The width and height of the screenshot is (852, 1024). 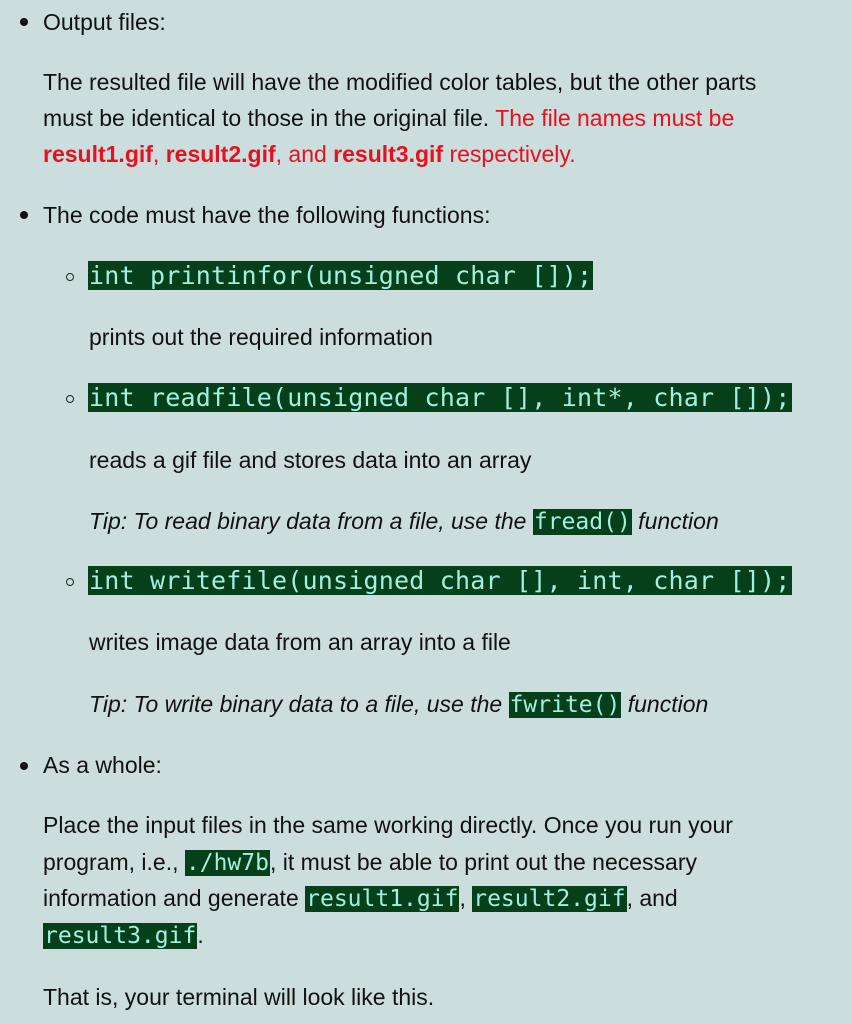 I want to click on code-hw7b: ./hw7b, so click(x=227, y=863).